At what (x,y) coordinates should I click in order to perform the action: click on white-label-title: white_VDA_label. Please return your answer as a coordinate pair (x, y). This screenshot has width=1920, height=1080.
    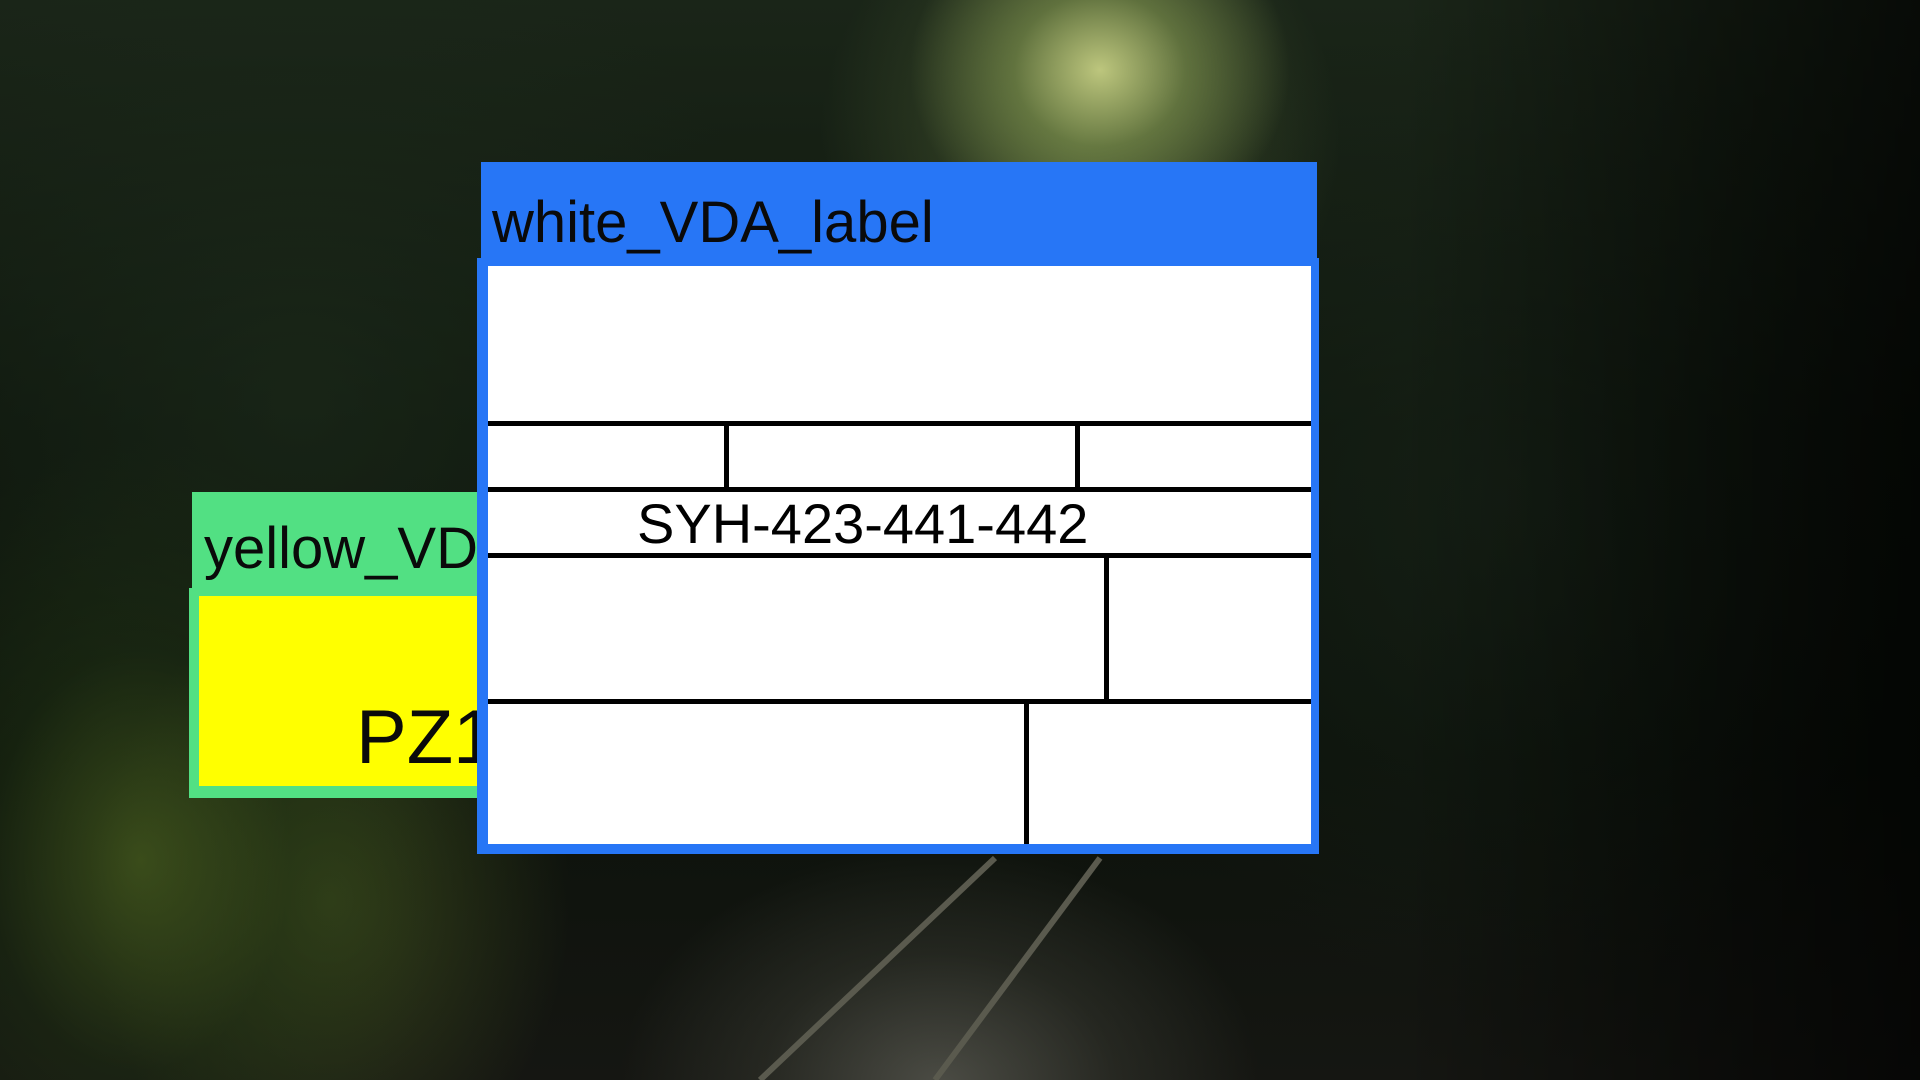
    Looking at the image, I should click on (713, 222).